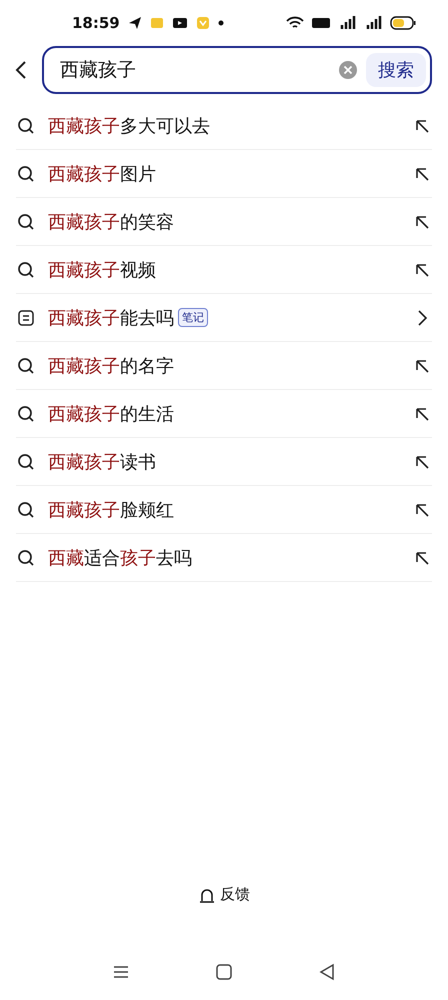  I want to click on note-icon, so click(26, 318).